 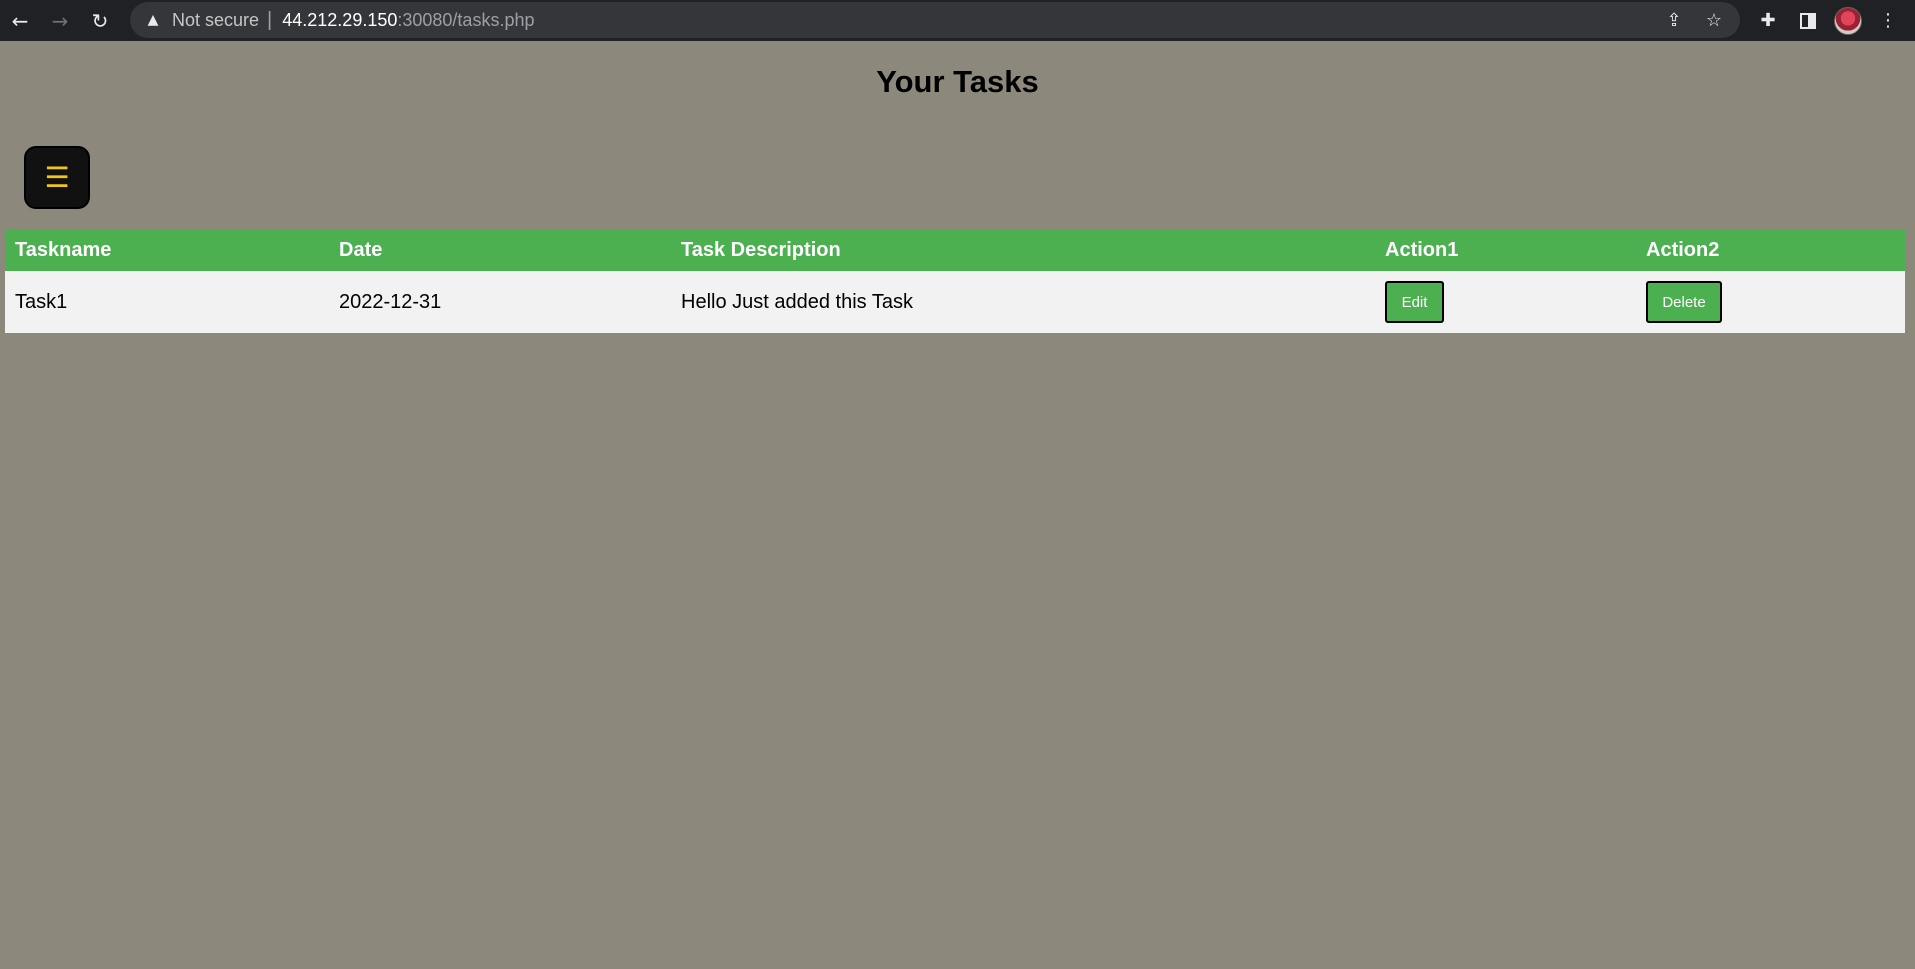 I want to click on security-label: Not secure, so click(x=215, y=20).